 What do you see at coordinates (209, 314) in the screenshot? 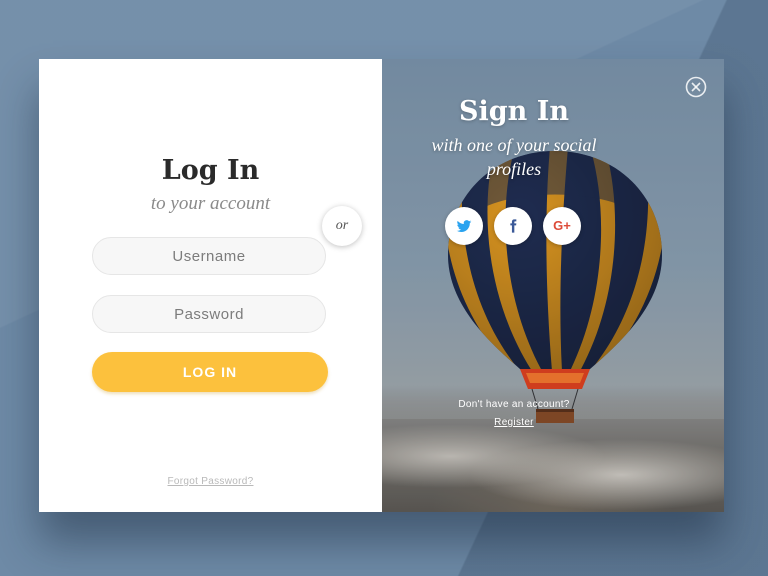
I see `password-input` at bounding box center [209, 314].